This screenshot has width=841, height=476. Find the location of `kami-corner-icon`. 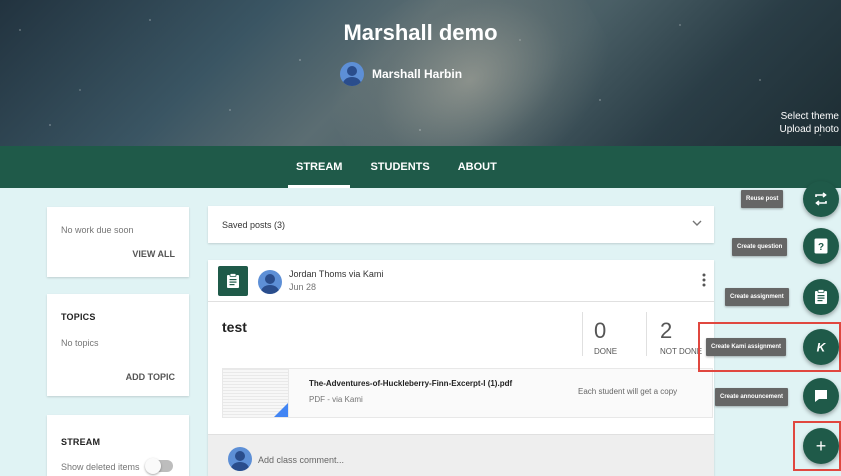

kami-corner-icon is located at coordinates (281, 410).